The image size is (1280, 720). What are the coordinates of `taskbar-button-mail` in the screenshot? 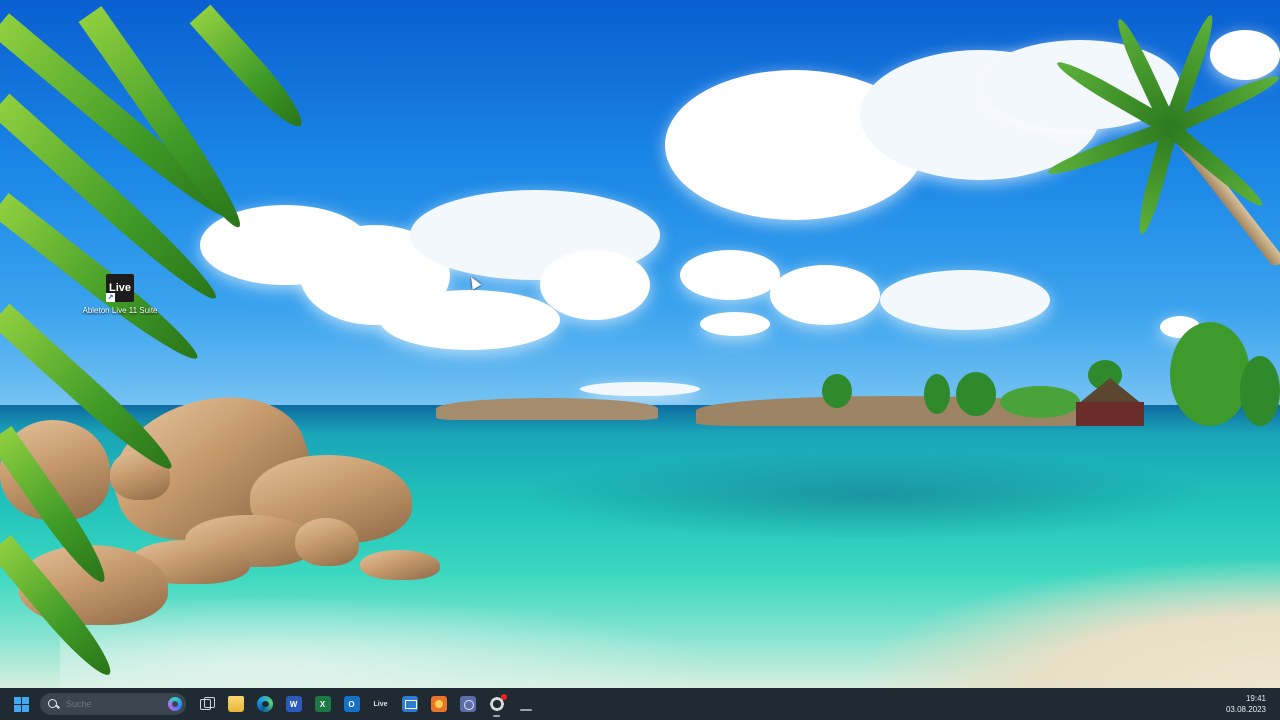 It's located at (409, 704).